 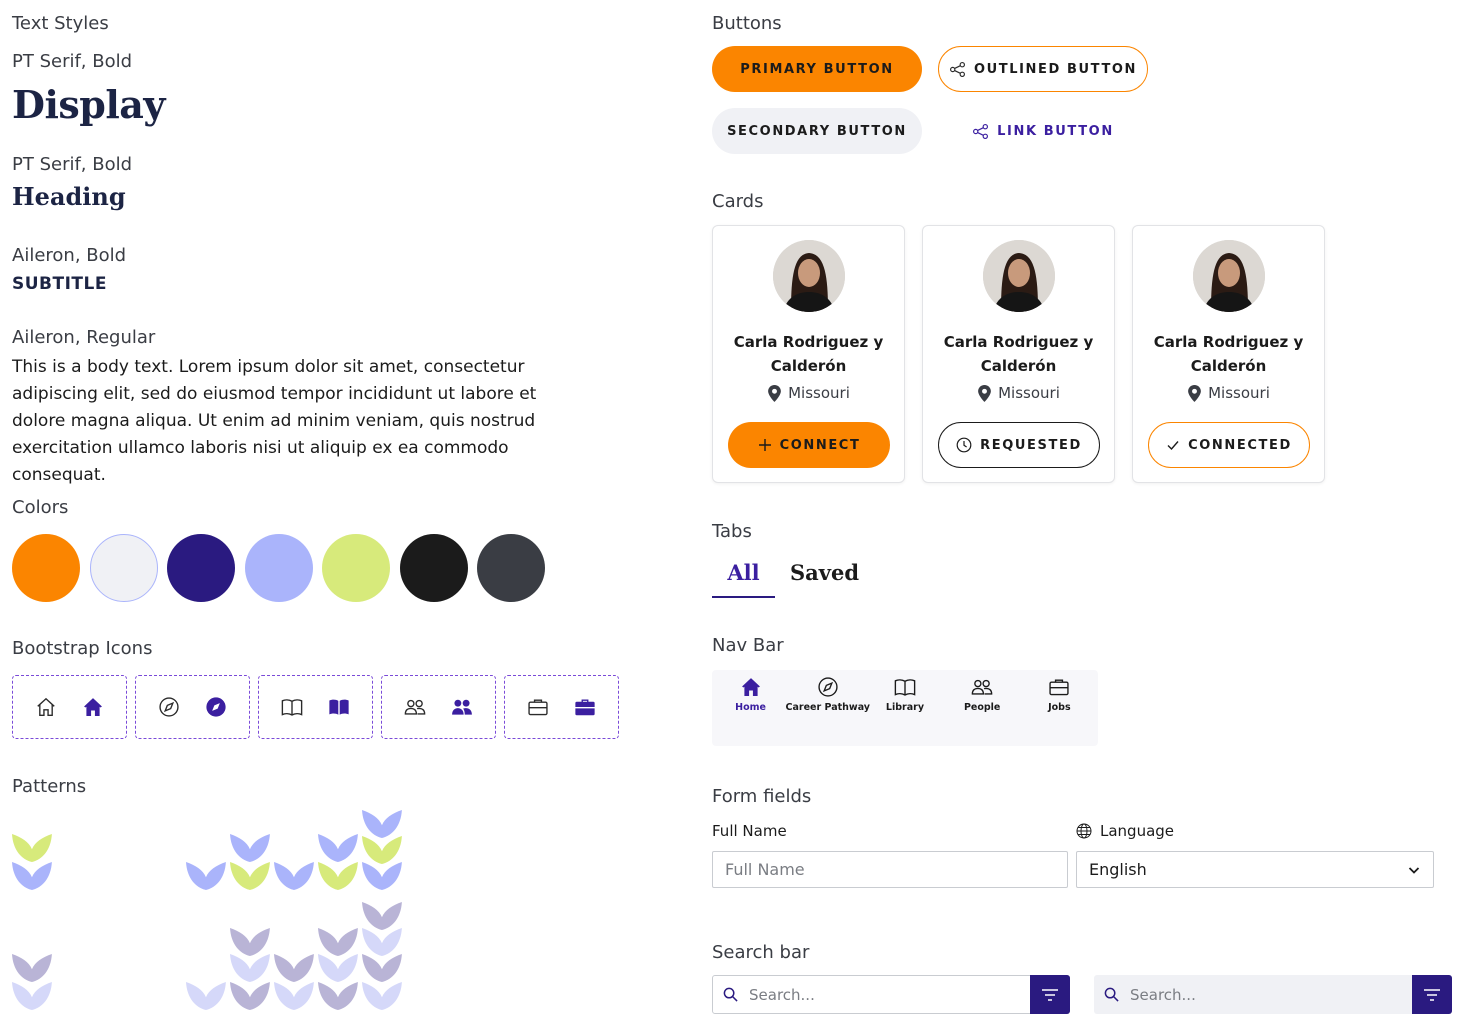 What do you see at coordinates (72, 164) in the screenshot?
I see `heading-font-label: PT Serif, Bold` at bounding box center [72, 164].